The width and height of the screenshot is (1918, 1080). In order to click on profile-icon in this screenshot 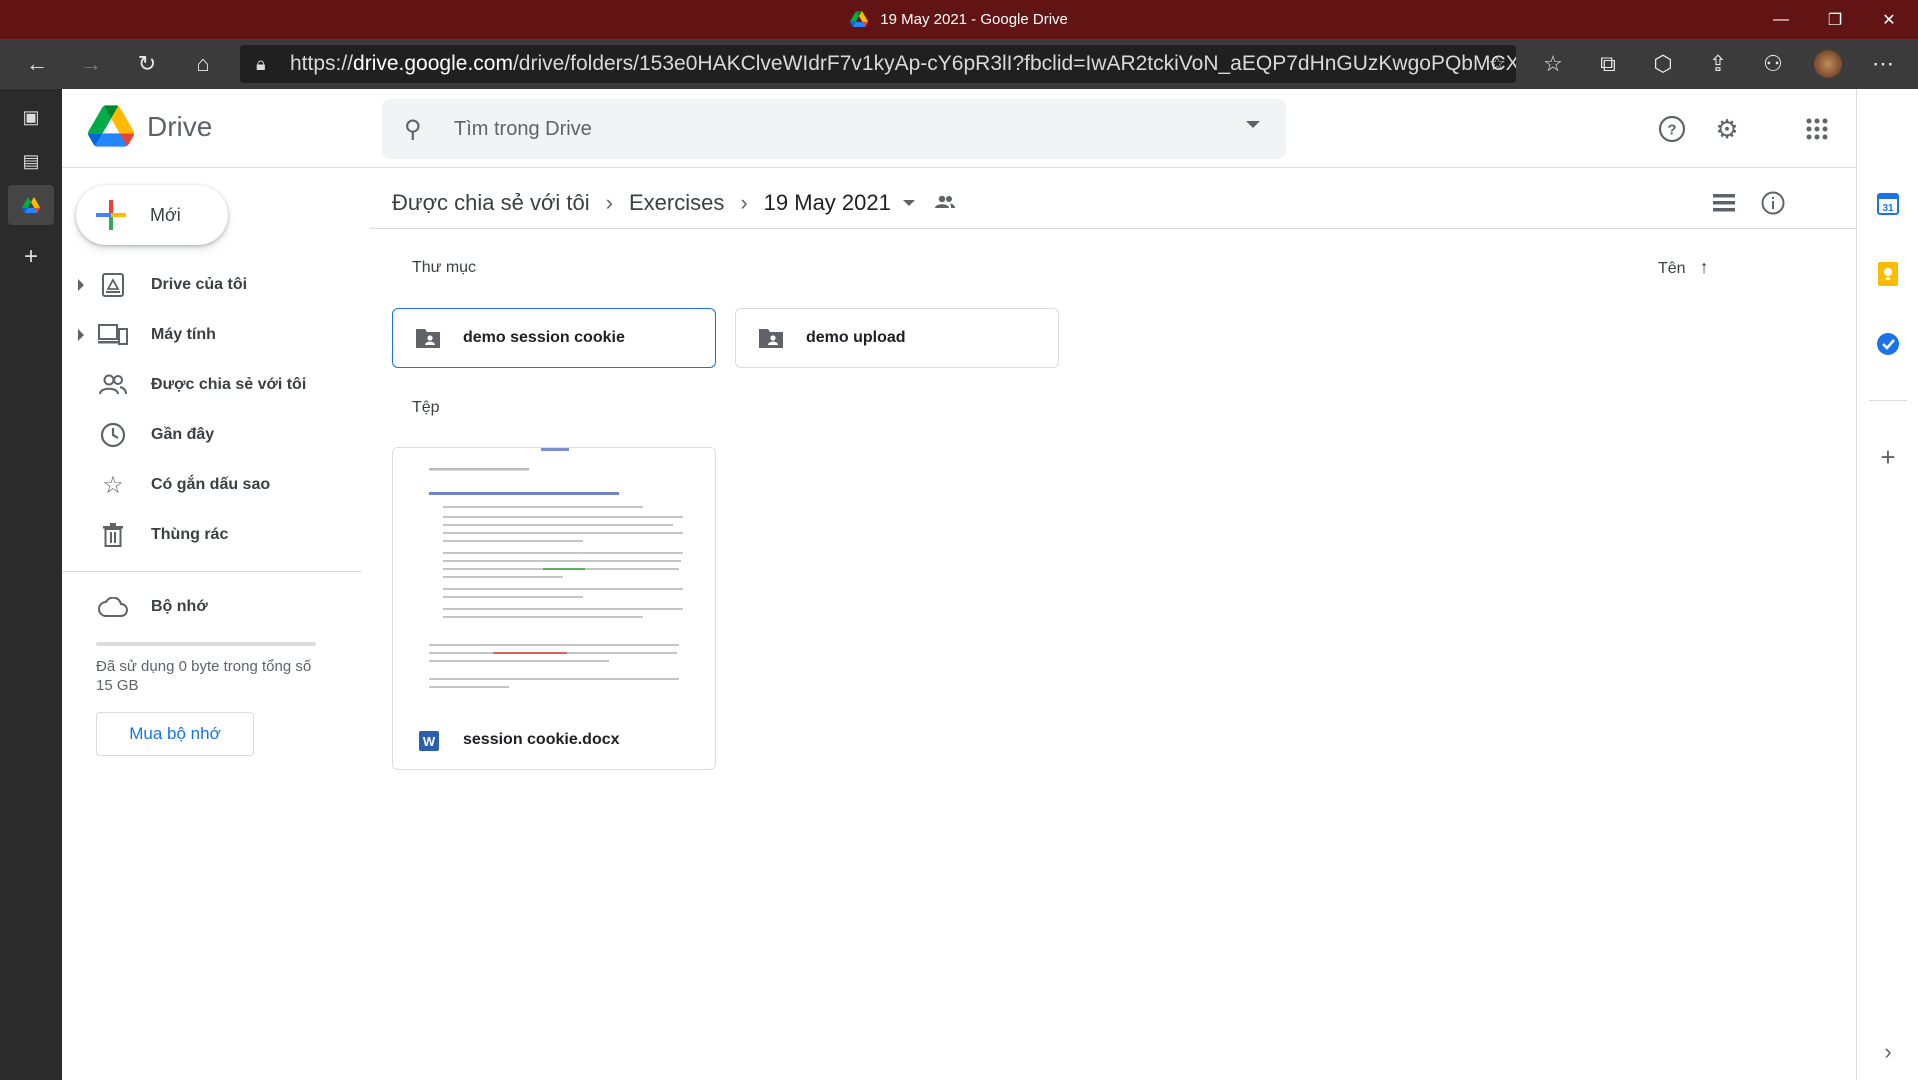, I will do `click(1828, 64)`.